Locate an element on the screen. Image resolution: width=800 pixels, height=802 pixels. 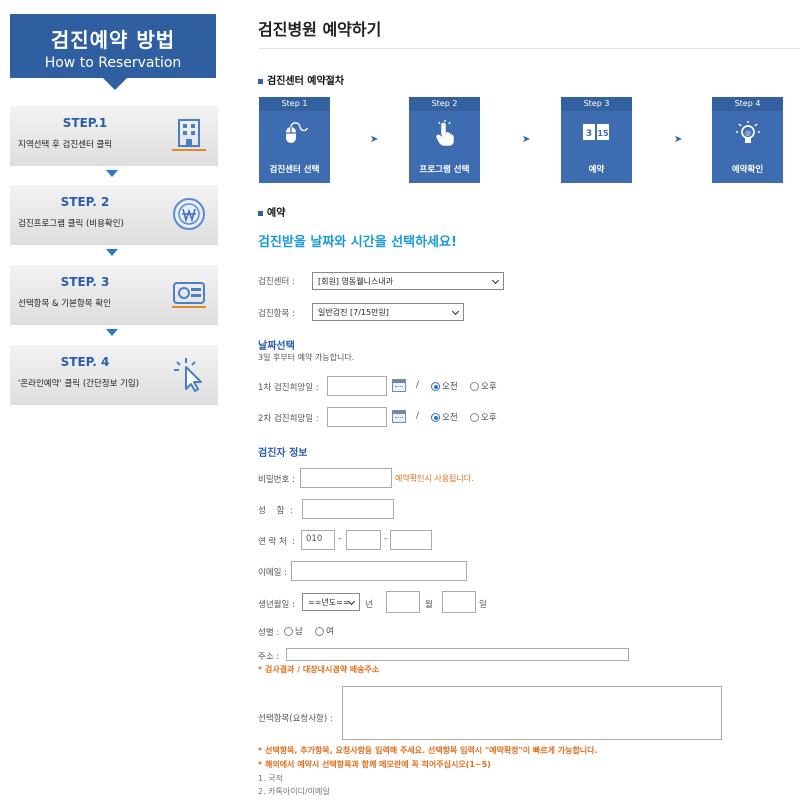
hand-pointer-icon is located at coordinates (445, 133).